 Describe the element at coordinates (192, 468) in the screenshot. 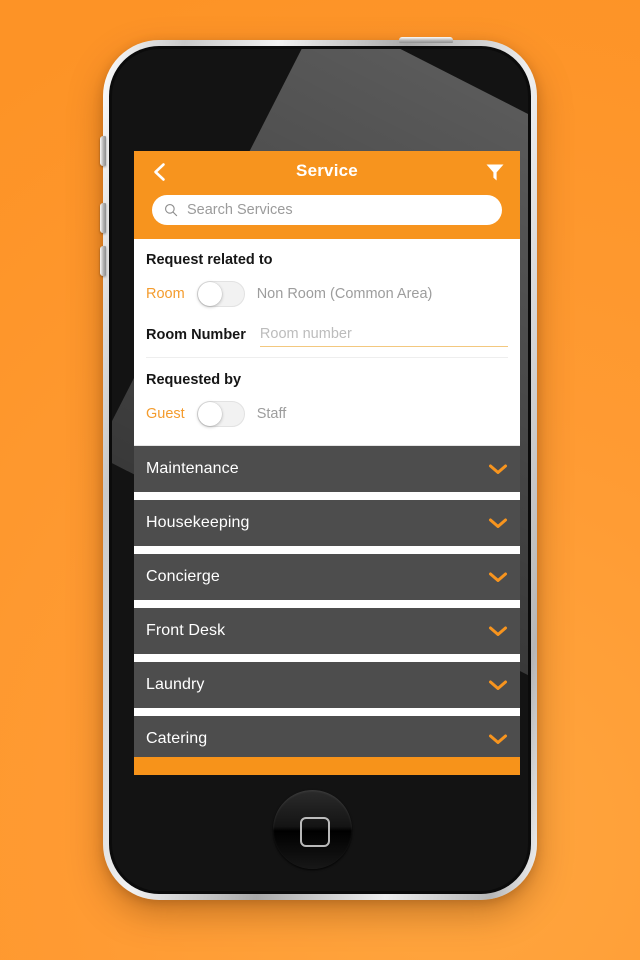

I see `service-category-label: Maintenance` at that location.